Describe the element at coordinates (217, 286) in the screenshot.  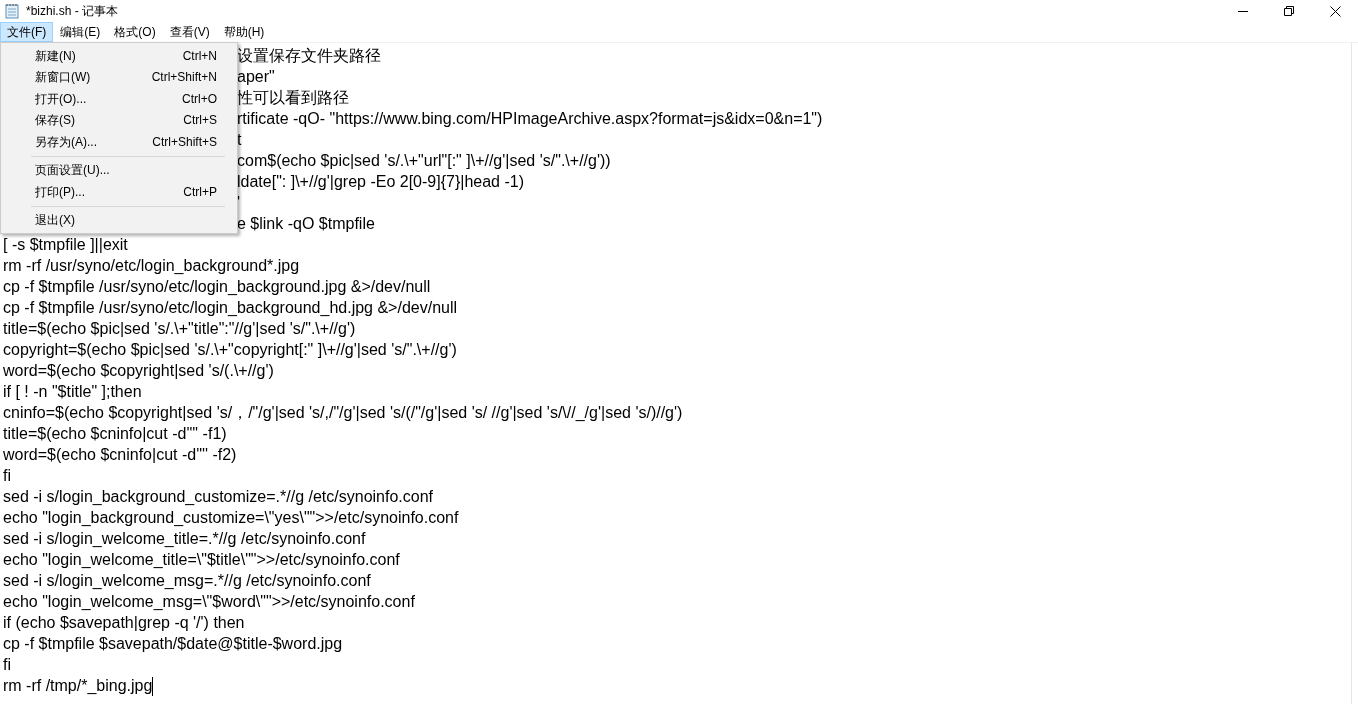
I see `code-line: cp -f $tmpfile /usr/syno/etc/login_background.jpg &>/dev/null` at that location.